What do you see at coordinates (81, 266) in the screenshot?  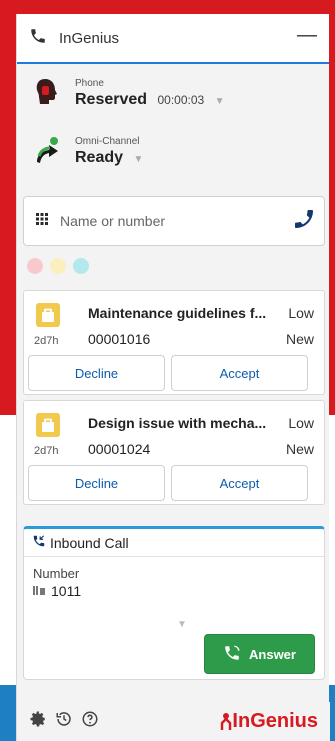 I see `status-dot-cyan` at bounding box center [81, 266].